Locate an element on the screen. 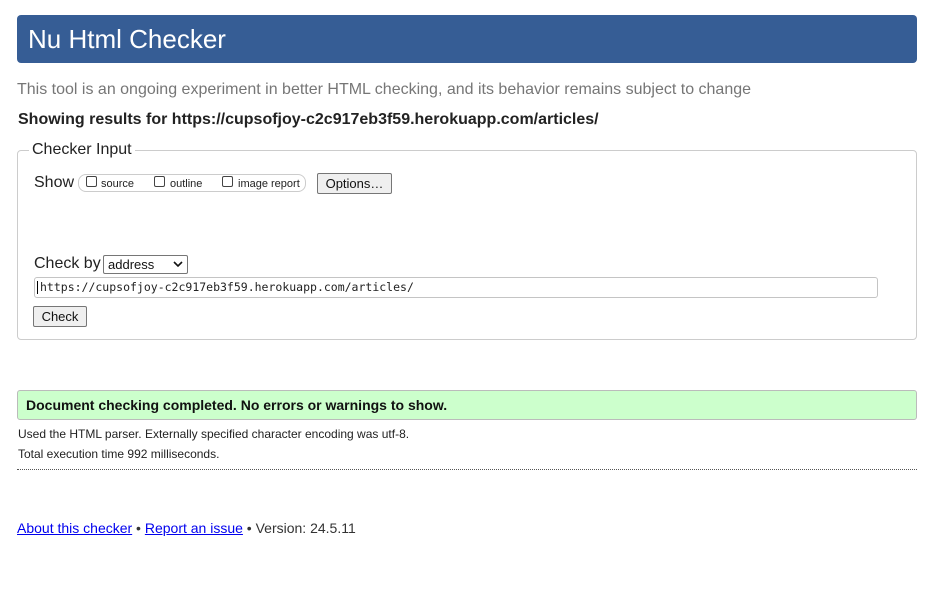 The height and width of the screenshot is (607, 932). execution-time: Total execution time 992 milliseconds. is located at coordinates (119, 454).